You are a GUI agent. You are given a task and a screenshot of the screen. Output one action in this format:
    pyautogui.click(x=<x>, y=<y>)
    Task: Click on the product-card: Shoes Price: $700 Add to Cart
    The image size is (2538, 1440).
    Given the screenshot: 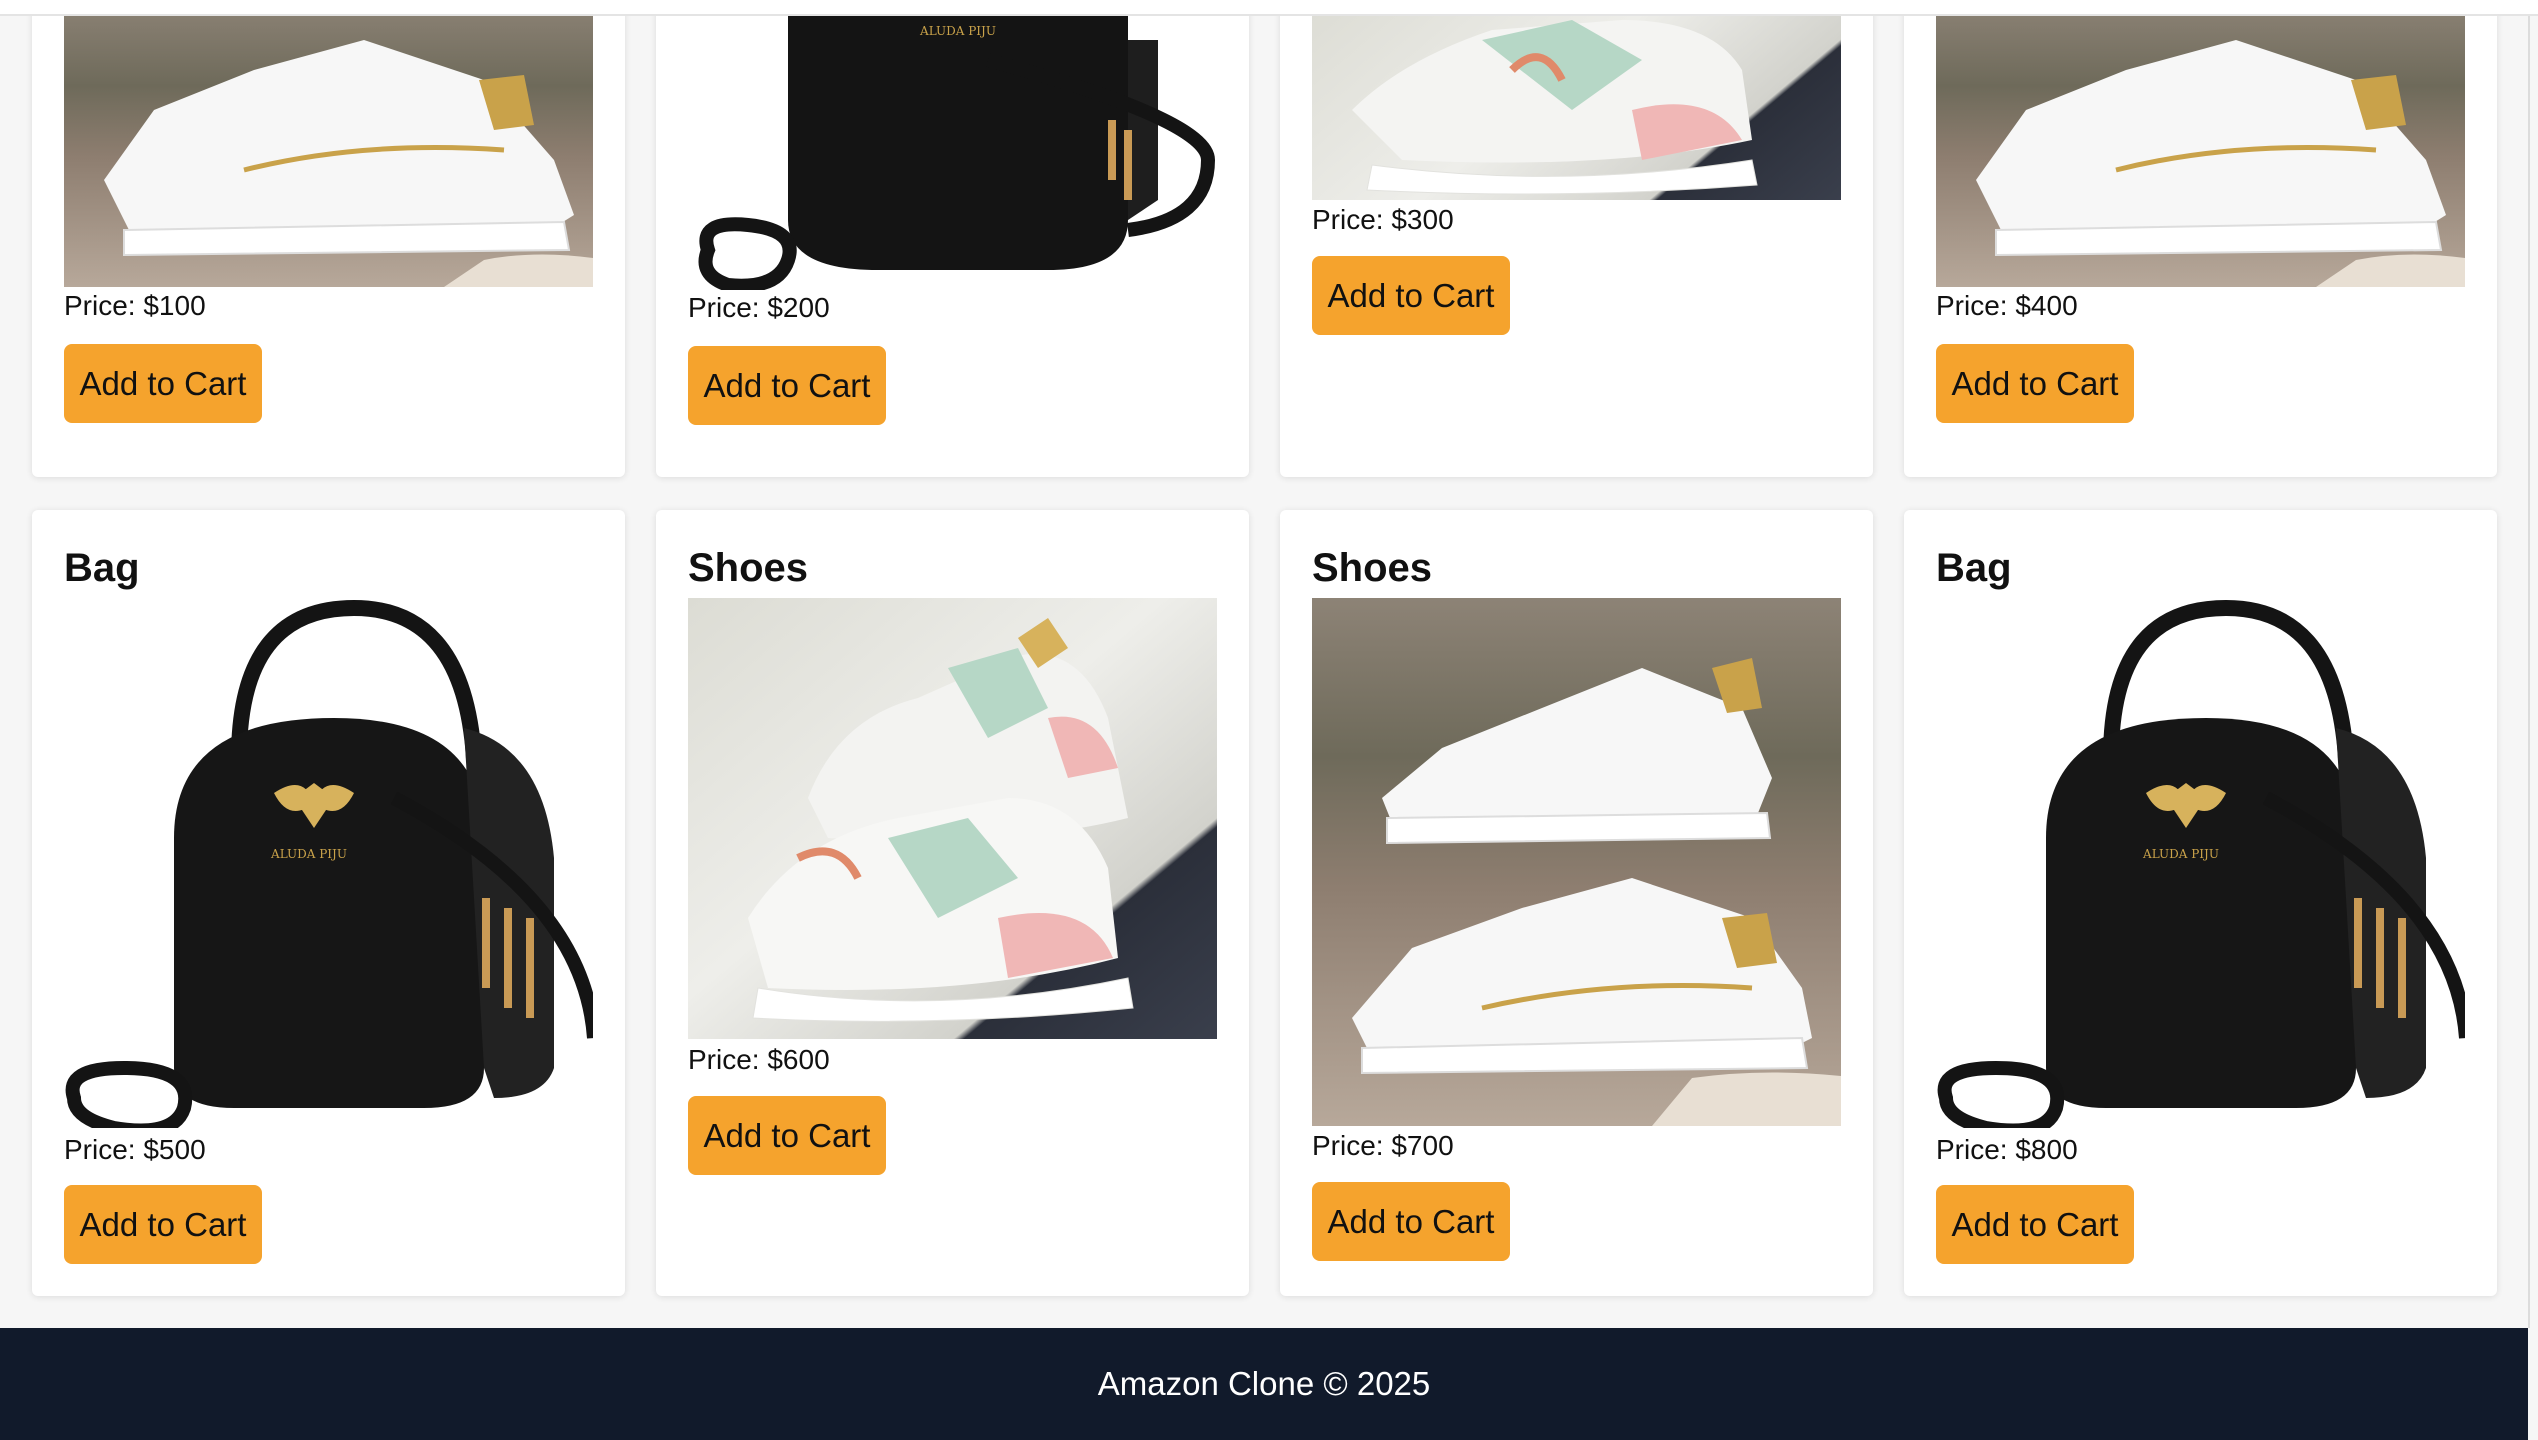 What is the action you would take?
    pyautogui.click(x=1576, y=903)
    